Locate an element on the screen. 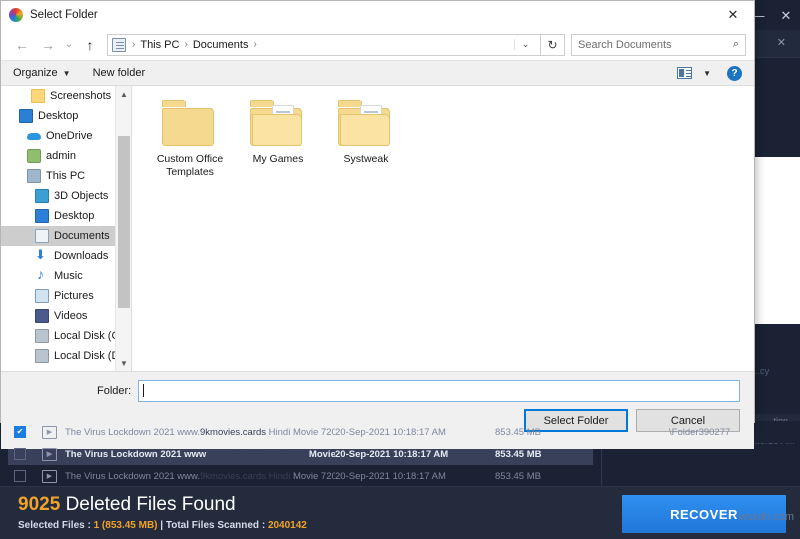 The height and width of the screenshot is (539, 800). tree-item-label: OneDrive is located at coordinates (69, 136).